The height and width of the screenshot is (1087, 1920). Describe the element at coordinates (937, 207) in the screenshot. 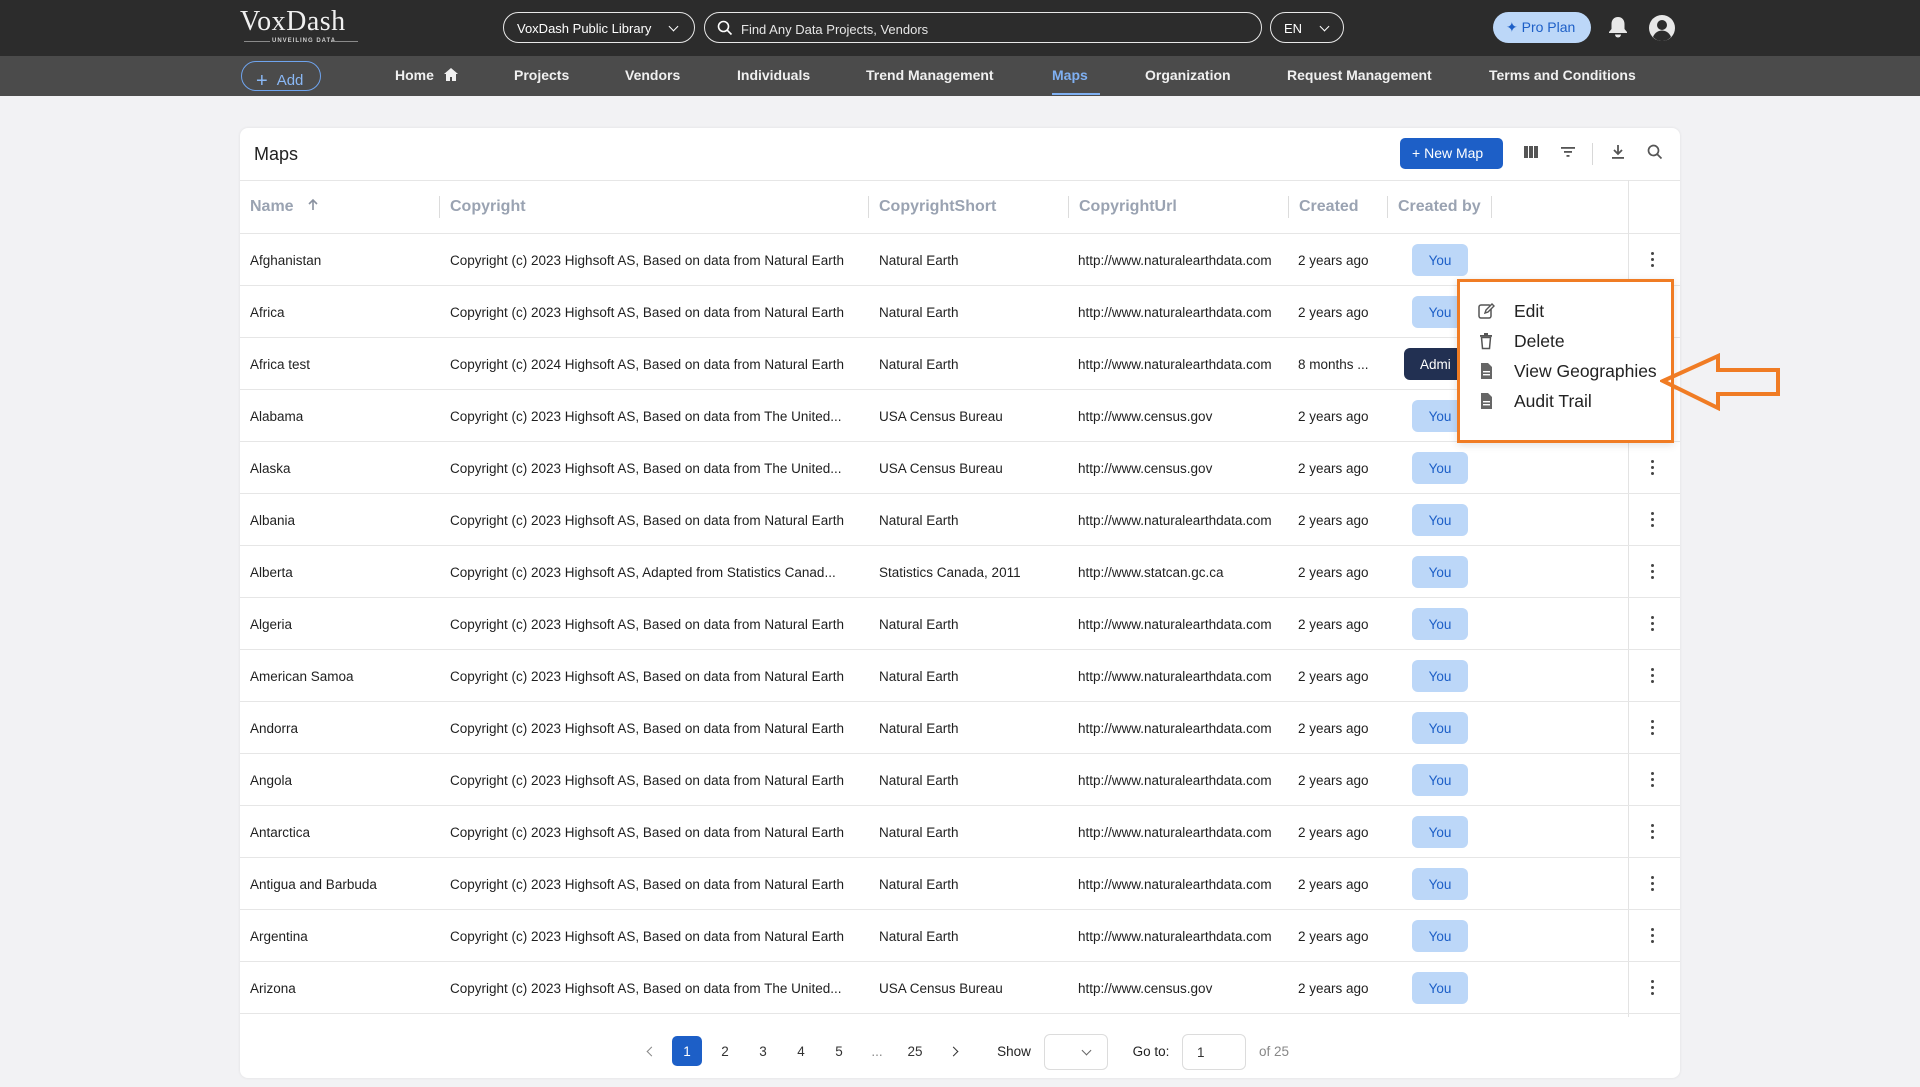

I see `column-header-copyrightshort: CopyrightShort` at that location.